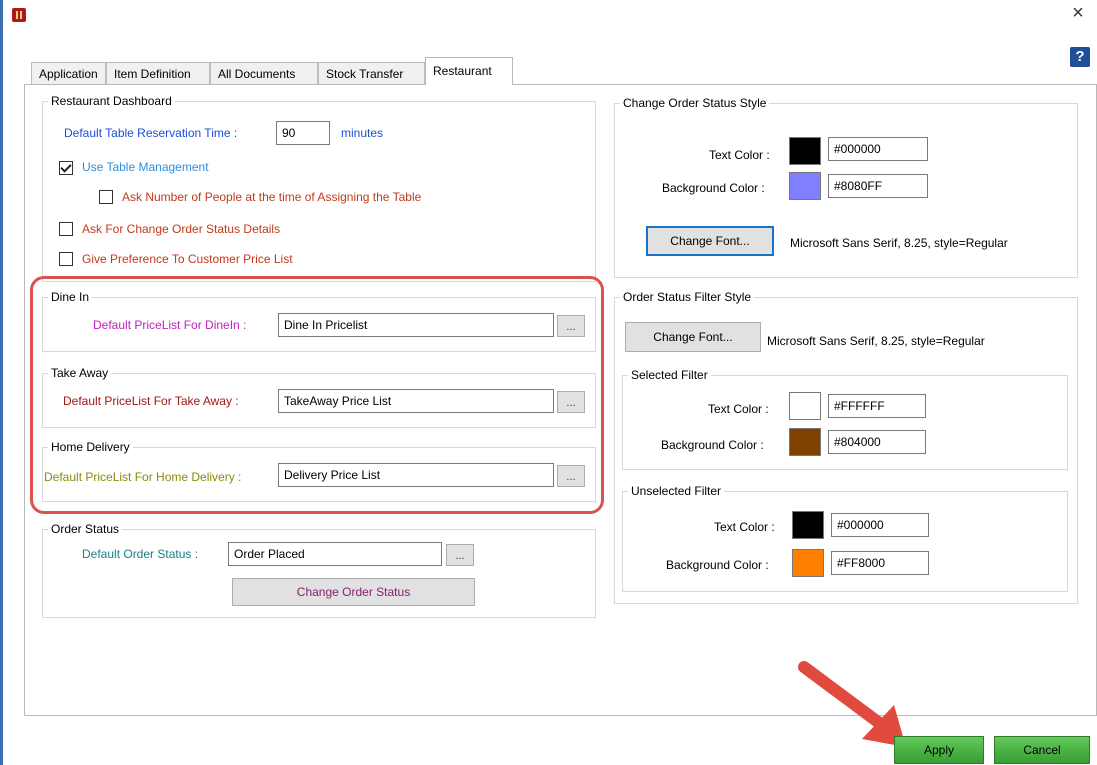  What do you see at coordinates (805, 406) in the screenshot?
I see `selected-text-color-swatch` at bounding box center [805, 406].